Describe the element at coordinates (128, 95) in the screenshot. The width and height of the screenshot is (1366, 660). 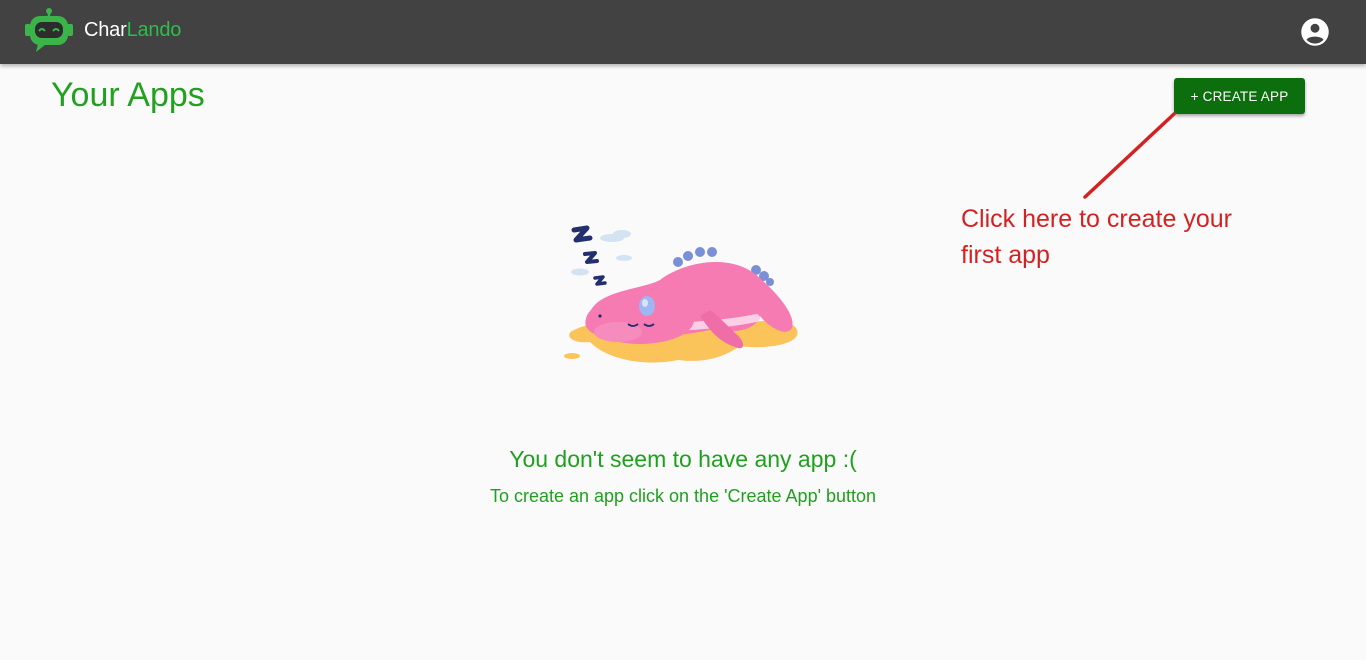
I see `page-title: Your Apps` at that location.